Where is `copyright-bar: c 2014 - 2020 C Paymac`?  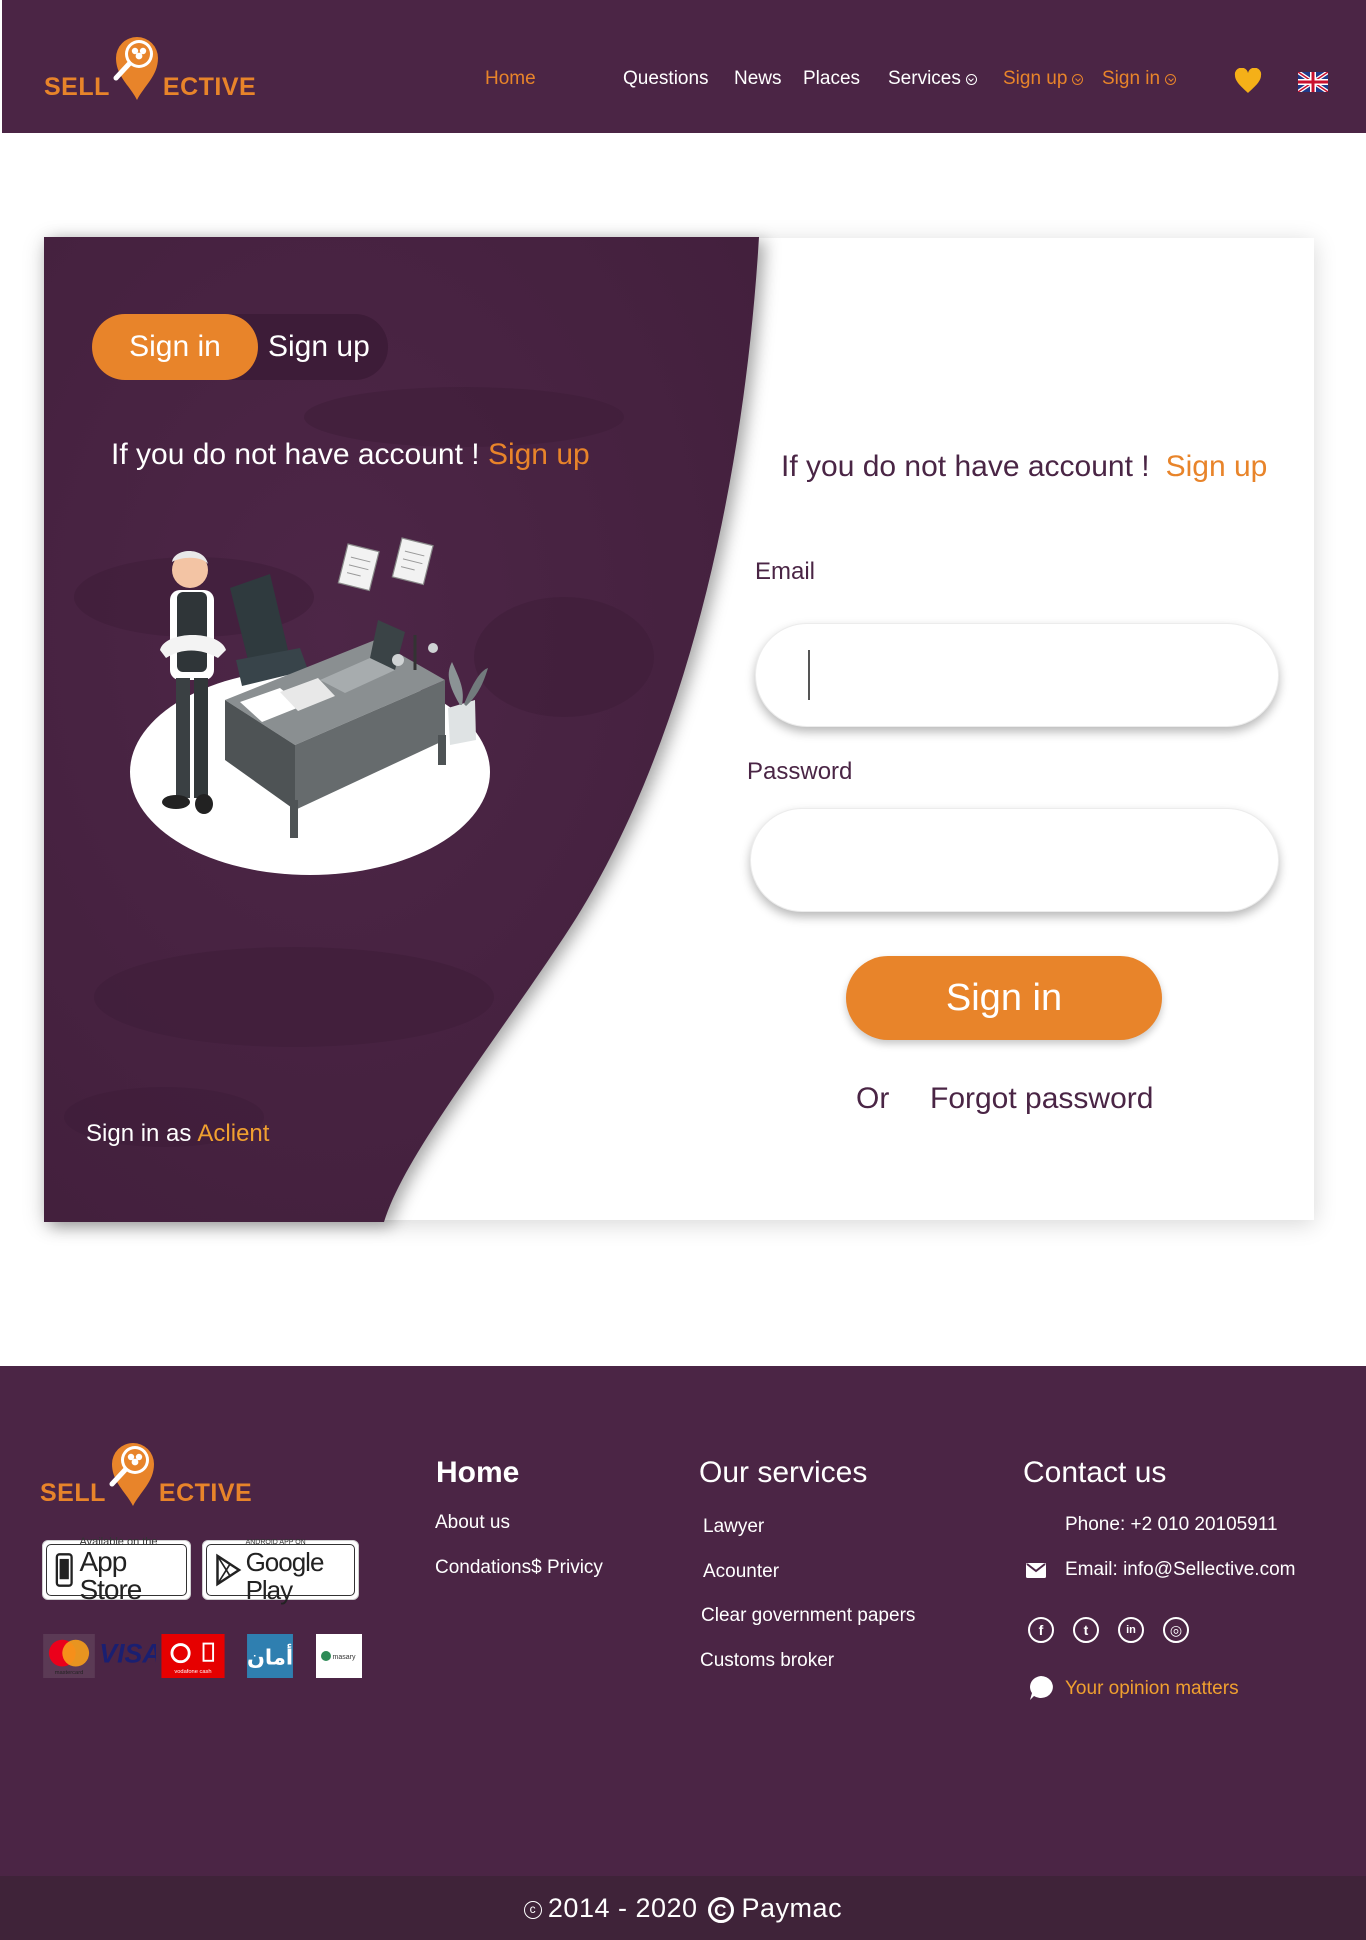
copyright-bar: c 2014 - 2020 C Paymac is located at coordinates (683, 1908).